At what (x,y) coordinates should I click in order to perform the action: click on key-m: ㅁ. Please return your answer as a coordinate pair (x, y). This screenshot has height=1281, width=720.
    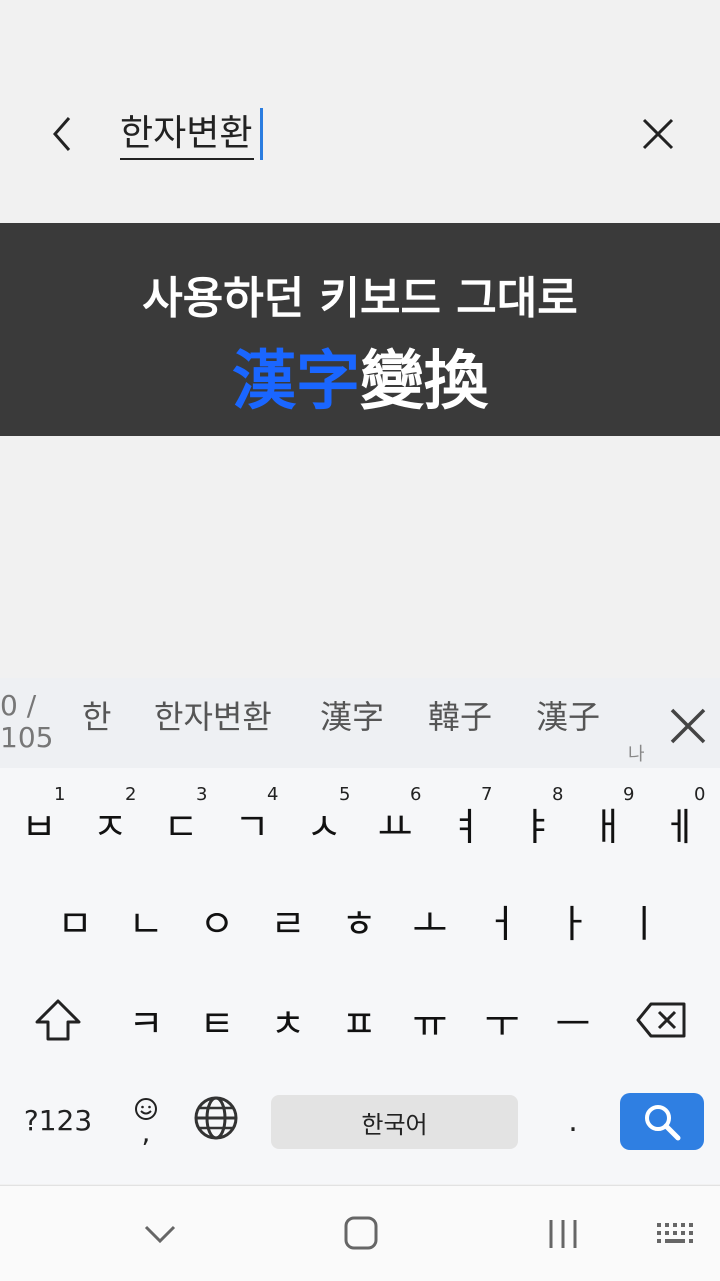
    Looking at the image, I should click on (75, 920).